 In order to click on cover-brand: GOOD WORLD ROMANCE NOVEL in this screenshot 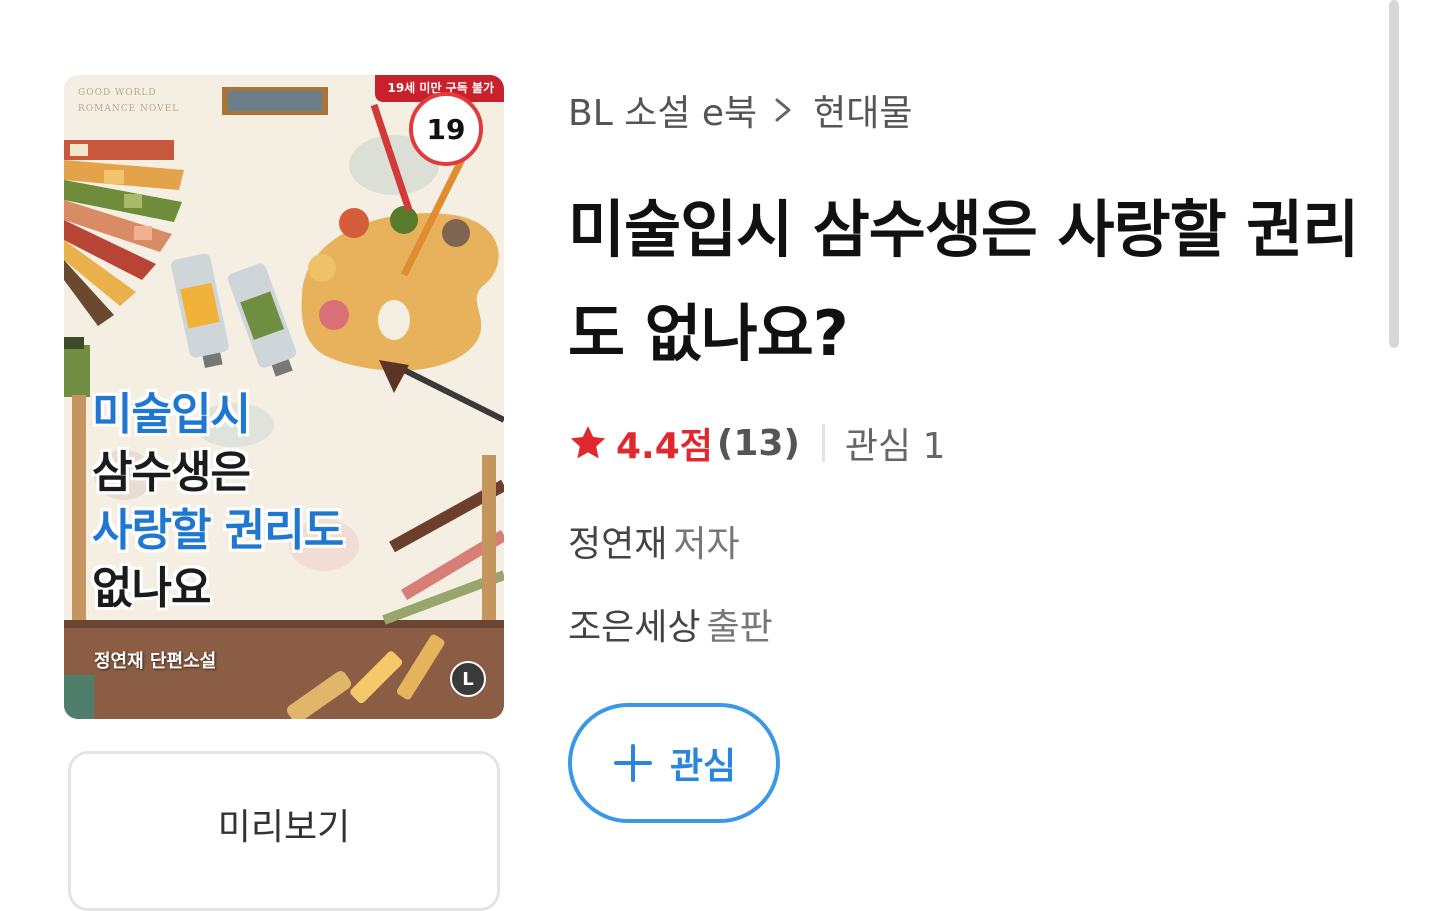, I will do `click(128, 101)`.